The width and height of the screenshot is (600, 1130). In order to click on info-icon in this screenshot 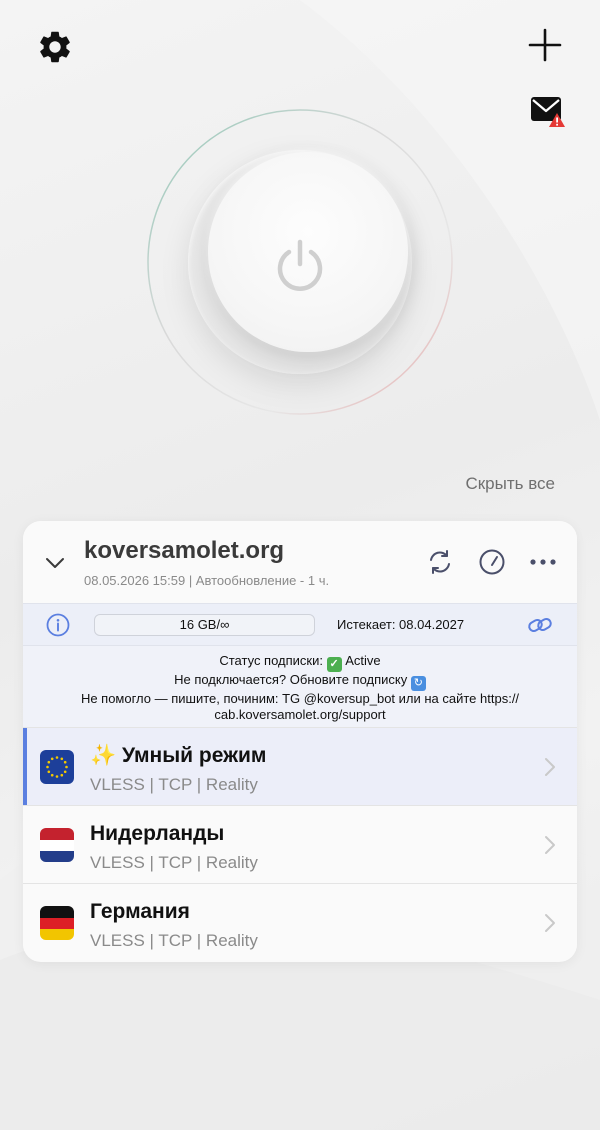, I will do `click(58, 625)`.